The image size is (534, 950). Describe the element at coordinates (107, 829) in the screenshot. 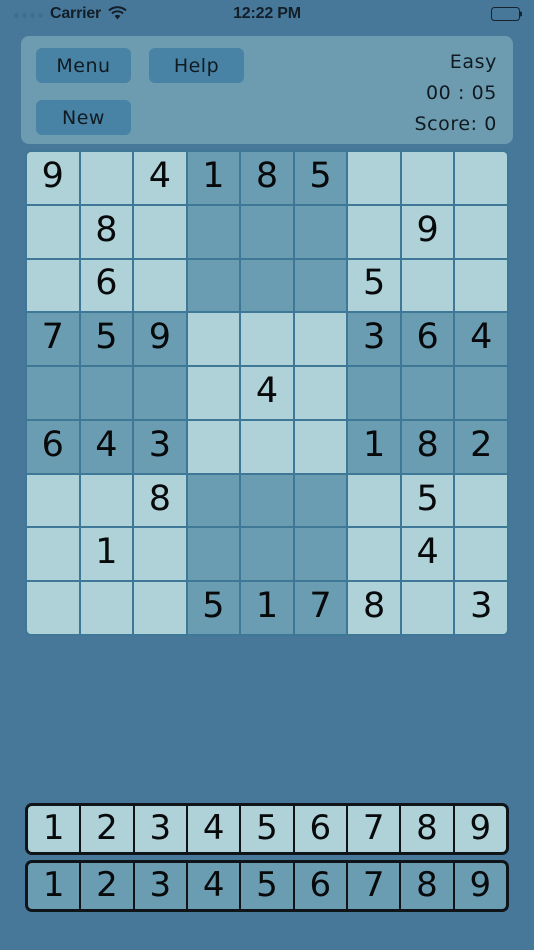

I see `number-pad-primary-key: 2` at that location.